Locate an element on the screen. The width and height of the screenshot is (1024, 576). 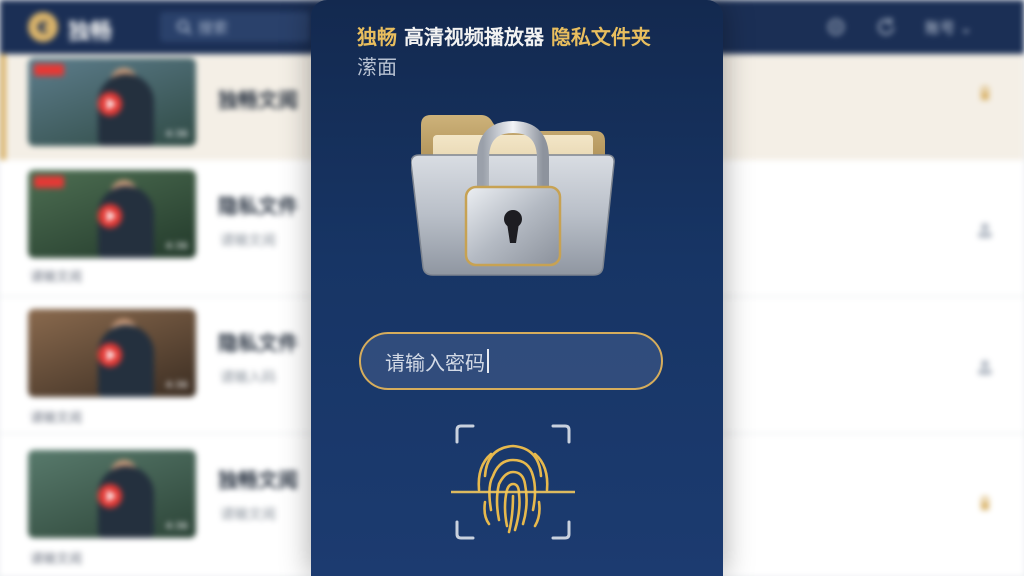
fingerprint-unlock-button is located at coordinates (513, 482).